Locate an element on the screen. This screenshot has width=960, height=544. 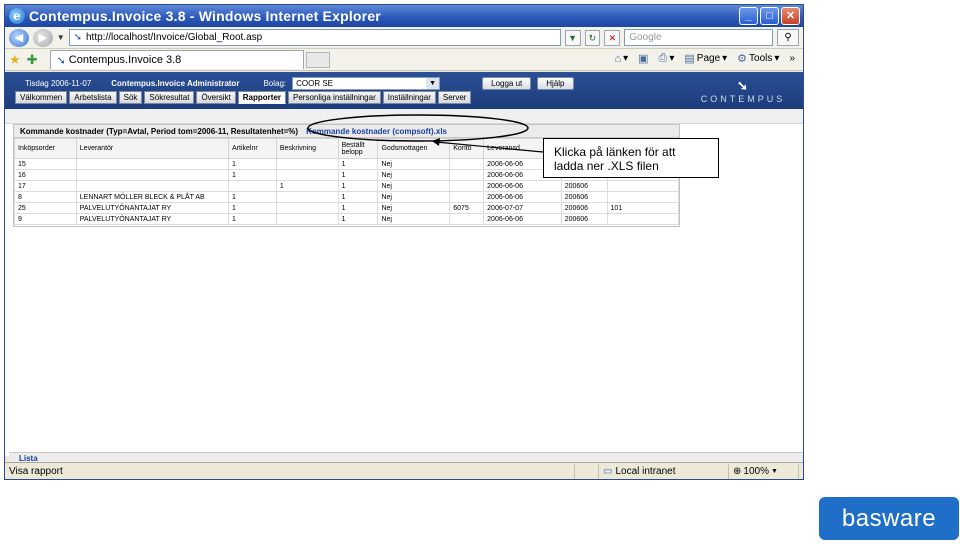
callout-arrowhead is located at coordinates (436, 142).